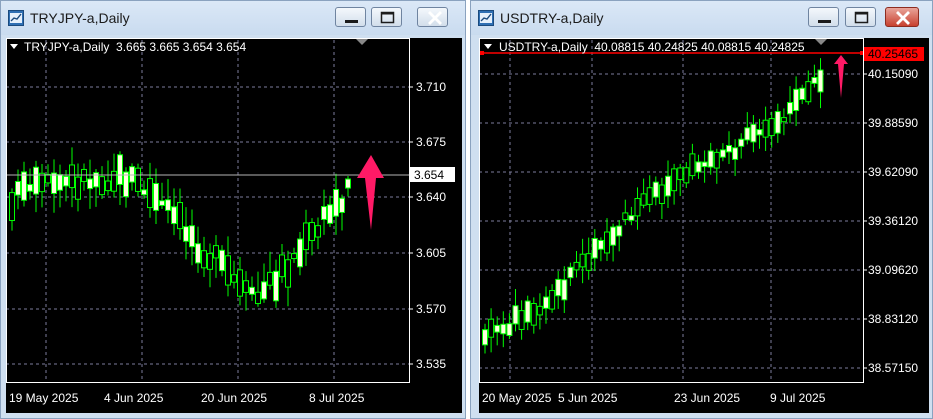  Describe the element at coordinates (893, 172) in the screenshot. I see `price-label: 39.62090` at that location.